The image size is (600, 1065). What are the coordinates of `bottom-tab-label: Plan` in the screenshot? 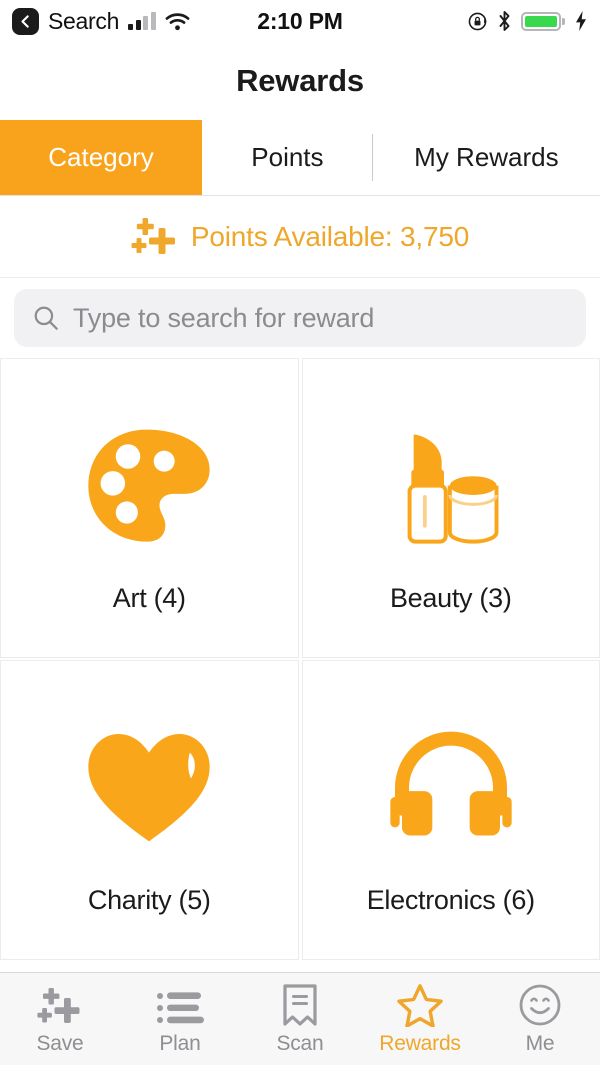 It's located at (180, 1043).